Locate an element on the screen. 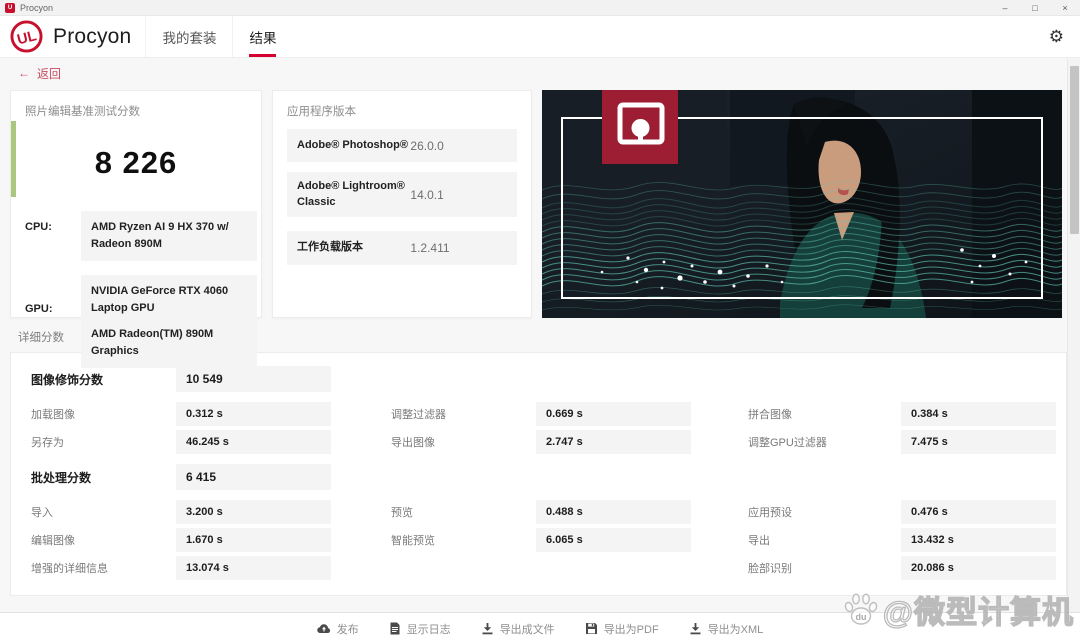 The image size is (1080, 644). metric-value: 13.074 s is located at coordinates (253, 568).